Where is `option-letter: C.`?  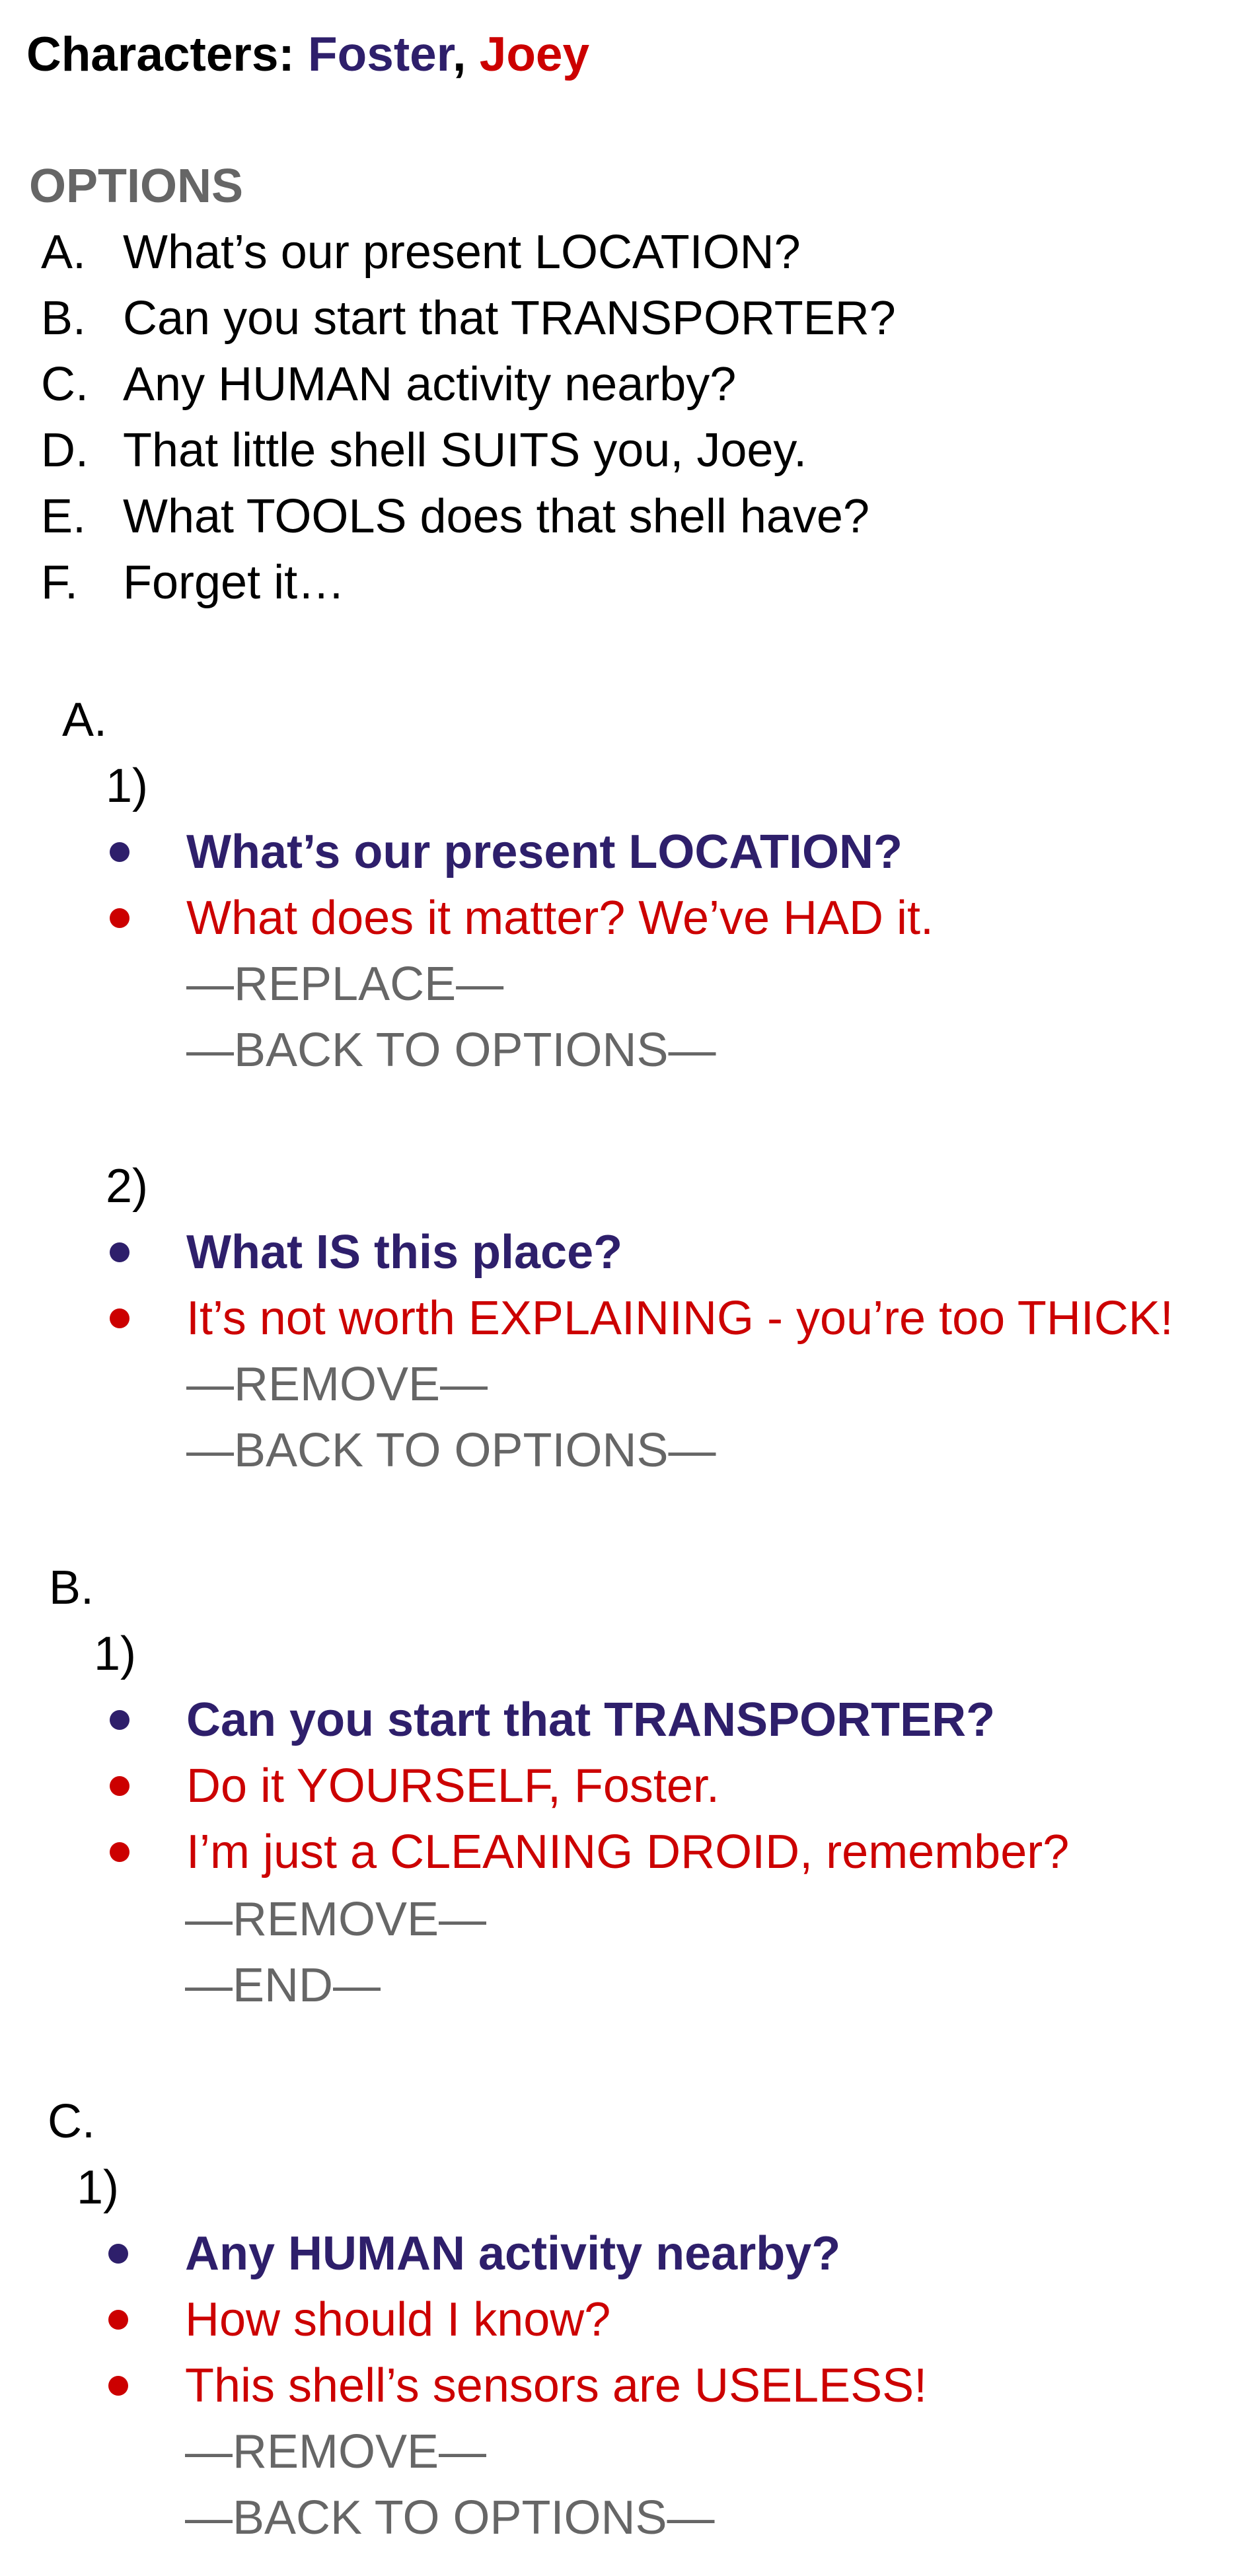
option-letter: C. is located at coordinates (65, 384).